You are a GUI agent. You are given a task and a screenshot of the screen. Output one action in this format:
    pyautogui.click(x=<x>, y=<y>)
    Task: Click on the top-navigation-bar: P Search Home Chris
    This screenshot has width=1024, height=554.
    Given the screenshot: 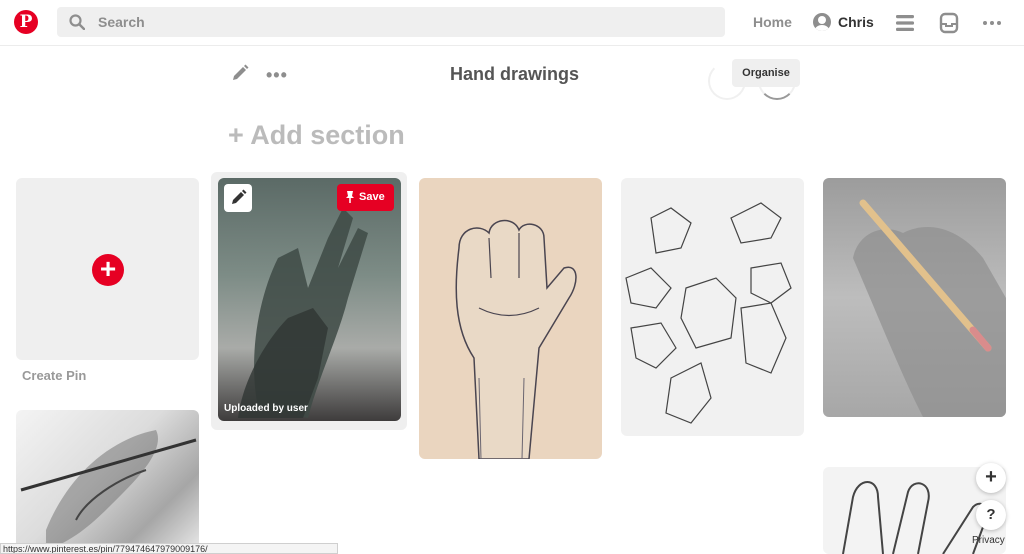 What is the action you would take?
    pyautogui.click(x=512, y=23)
    